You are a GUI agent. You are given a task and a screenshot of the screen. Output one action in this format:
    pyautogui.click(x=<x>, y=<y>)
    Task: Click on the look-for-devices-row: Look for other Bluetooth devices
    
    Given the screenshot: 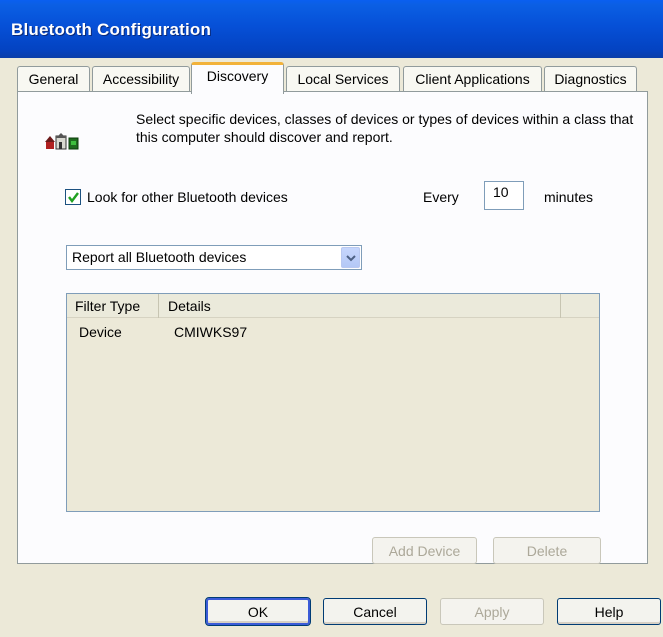 What is the action you would take?
    pyautogui.click(x=176, y=197)
    